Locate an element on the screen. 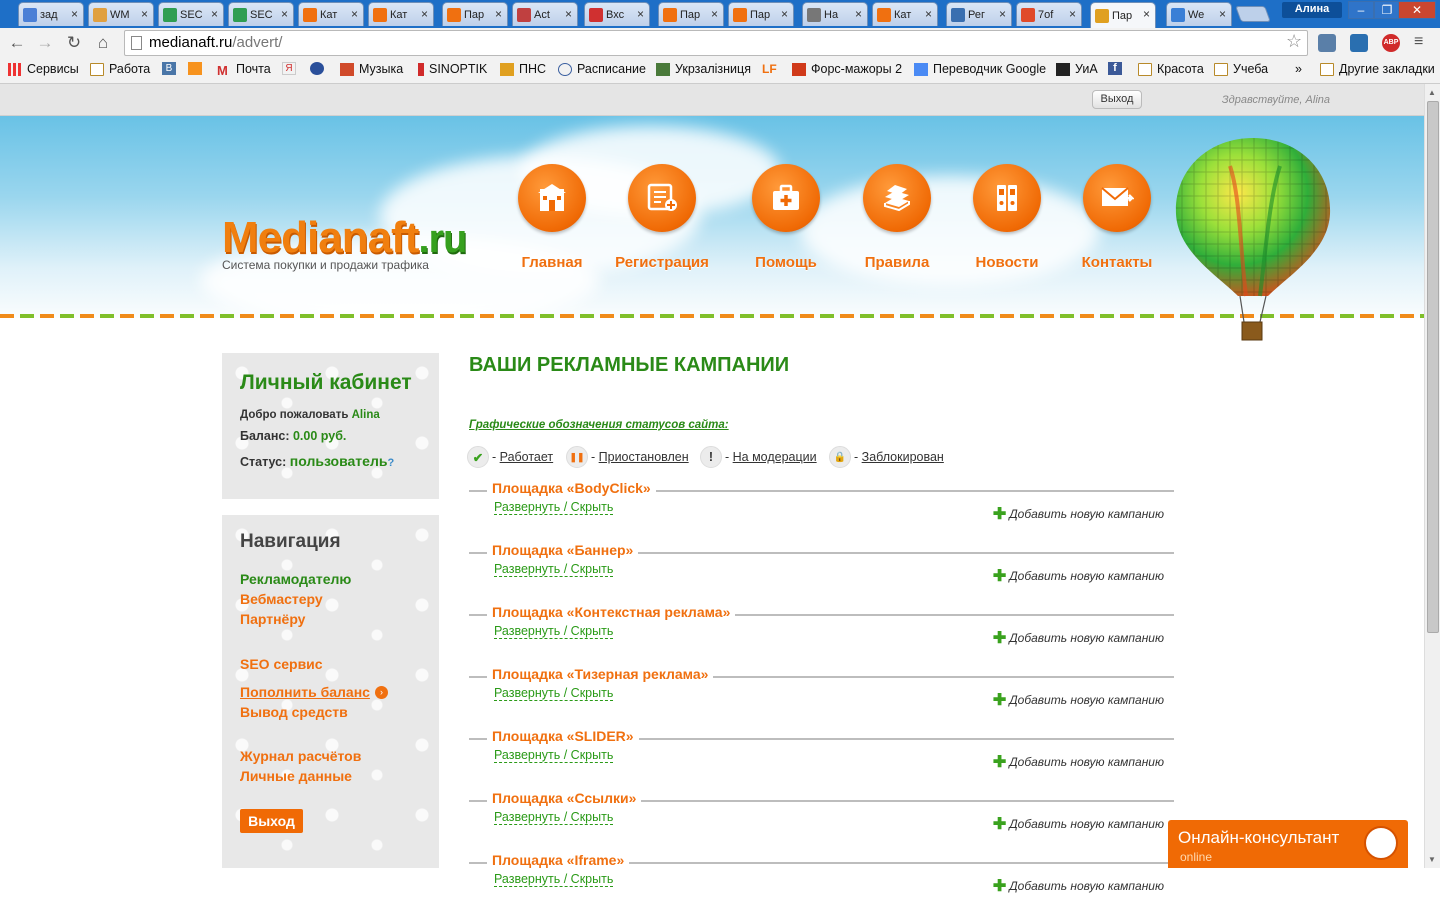  bookmark-vk: В is located at coordinates (171, 68).